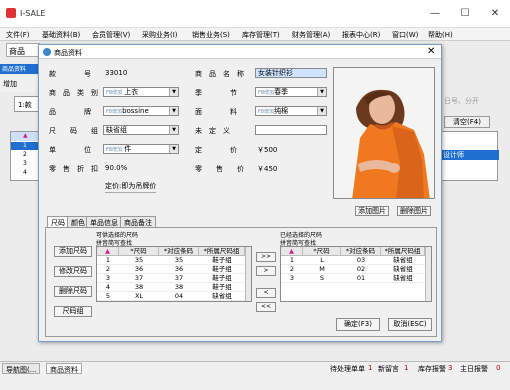 This screenshot has height=390, width=510. Describe the element at coordinates (322, 269) in the screenshot. I see `table-cell-size: M` at that location.